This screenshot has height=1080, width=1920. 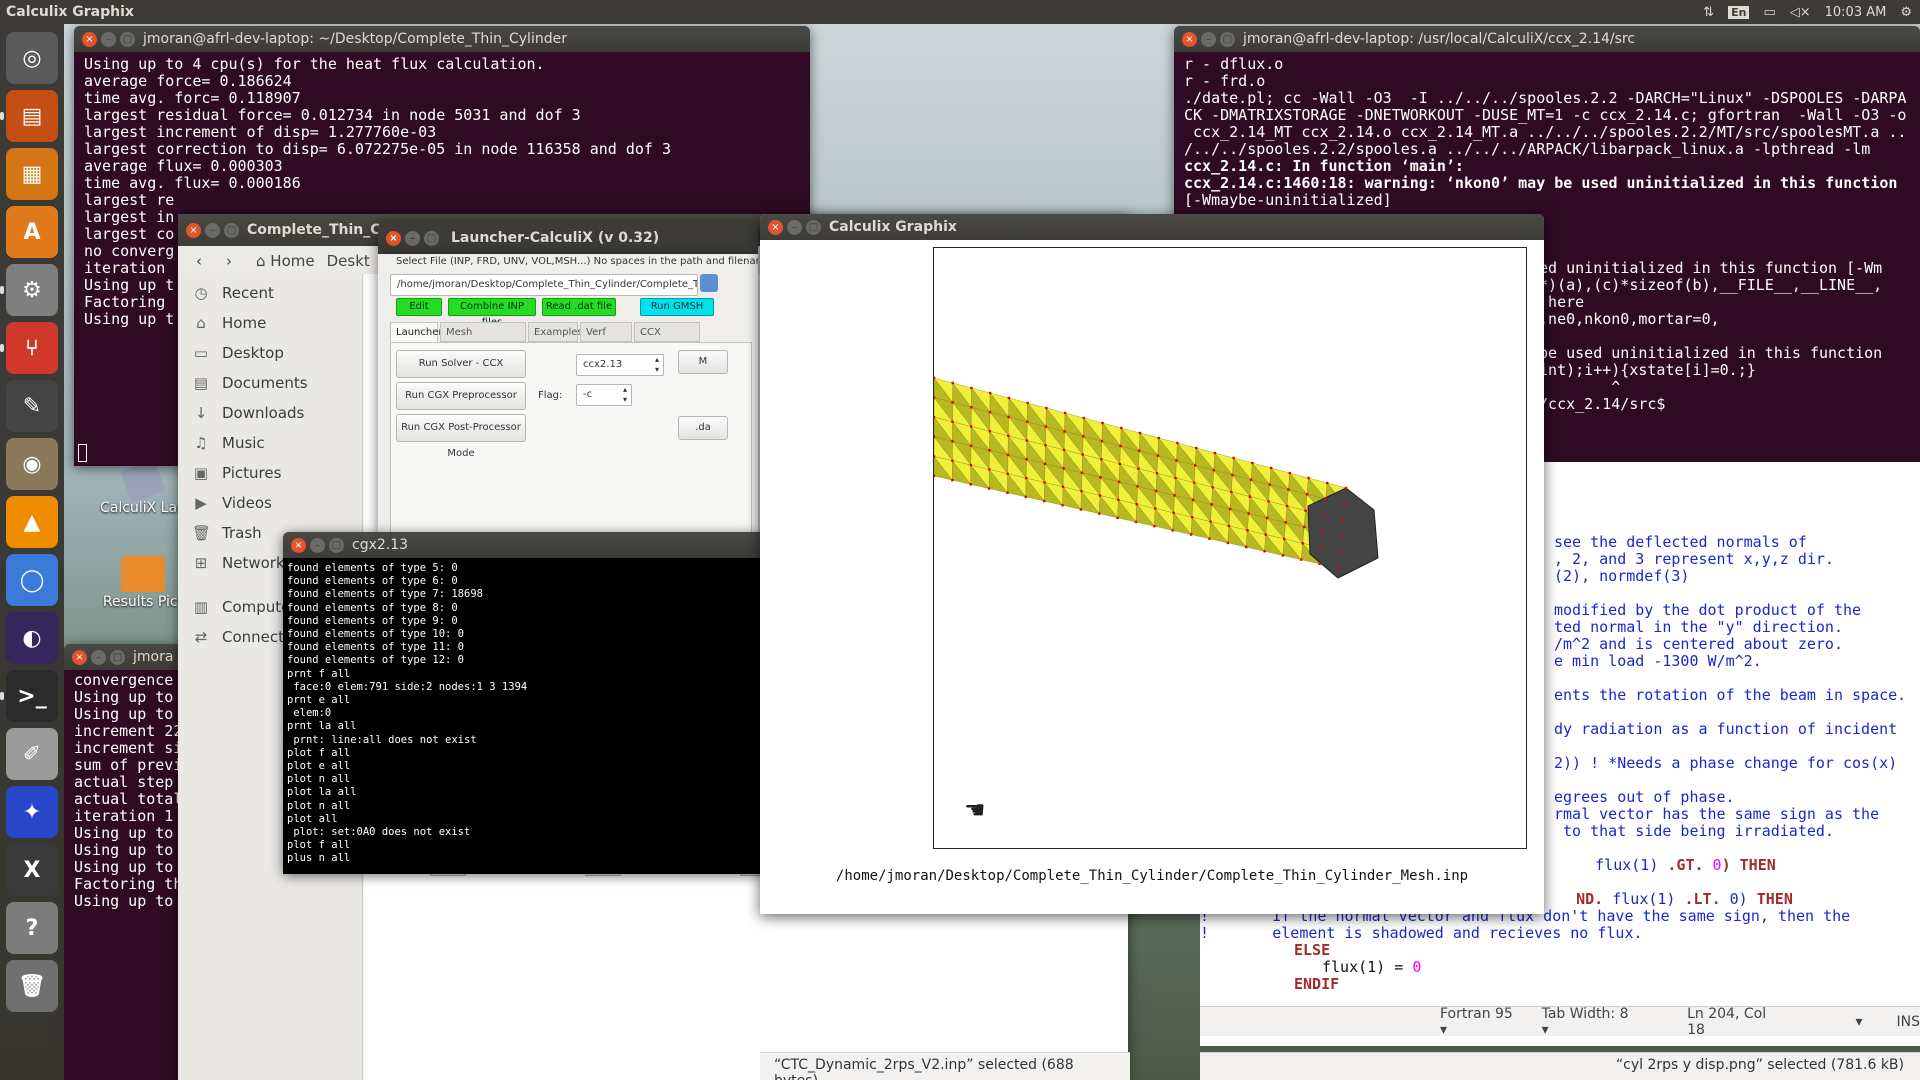 I want to click on text-editor-icon: ✐, so click(x=32, y=754).